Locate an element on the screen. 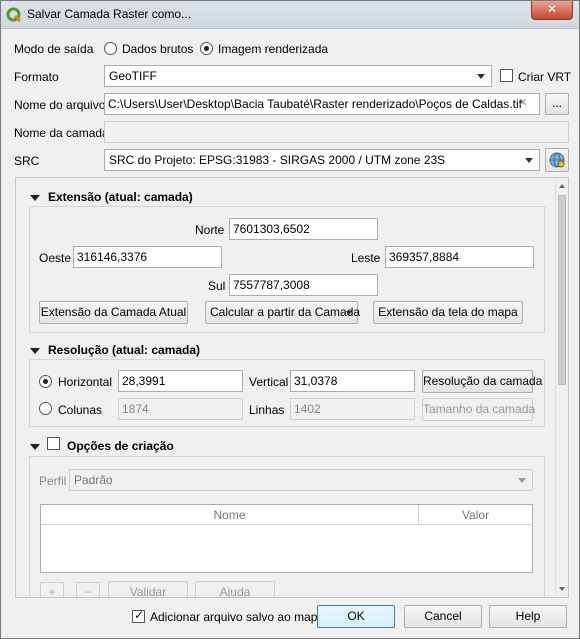 This screenshot has width=580, height=639. output-mode-label: Modo de saída is located at coordinates (54, 49).